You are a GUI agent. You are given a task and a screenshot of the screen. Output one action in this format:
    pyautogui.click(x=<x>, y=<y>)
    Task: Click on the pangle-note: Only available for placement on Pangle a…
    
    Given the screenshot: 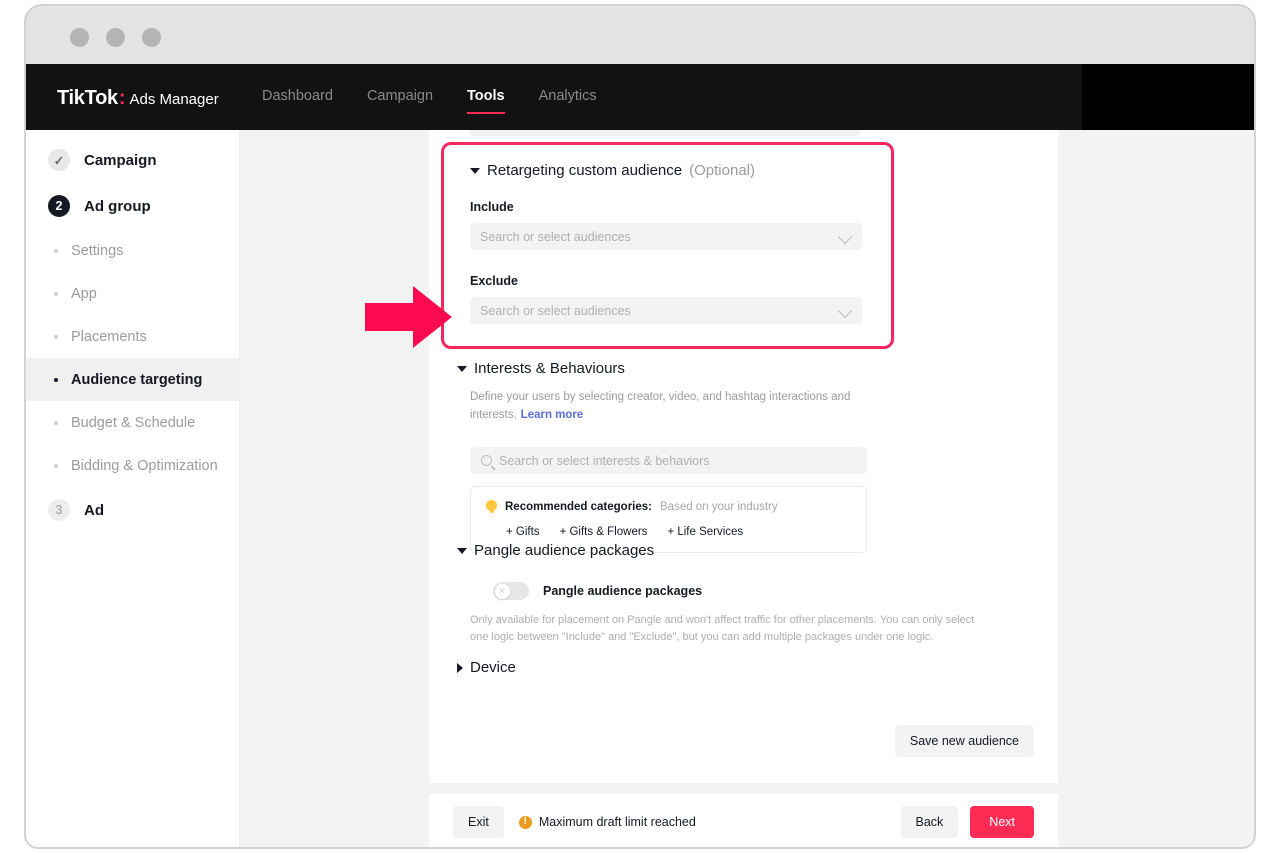 What is the action you would take?
    pyautogui.click(x=722, y=629)
    